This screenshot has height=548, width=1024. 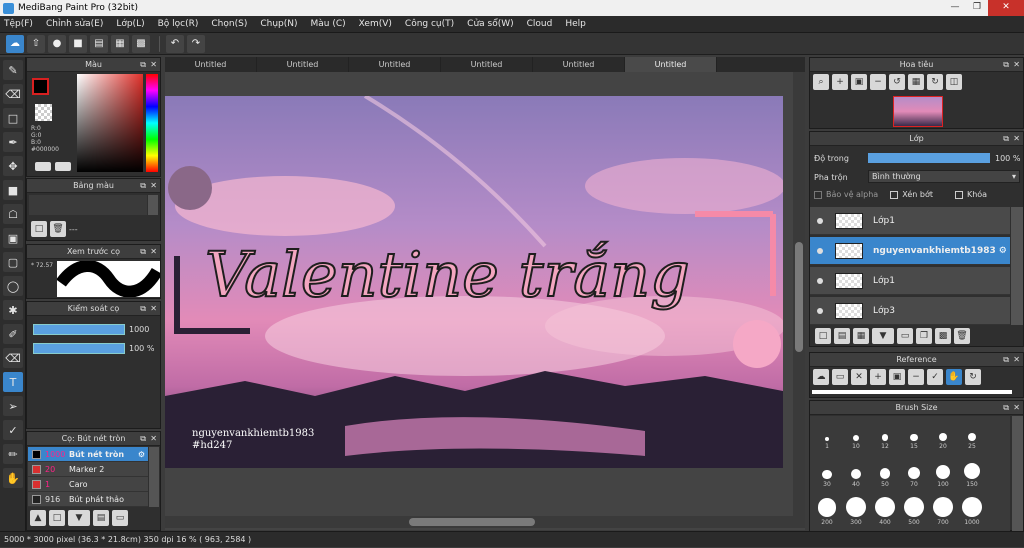 I want to click on brush-size-option: 1000, so click(x=972, y=511).